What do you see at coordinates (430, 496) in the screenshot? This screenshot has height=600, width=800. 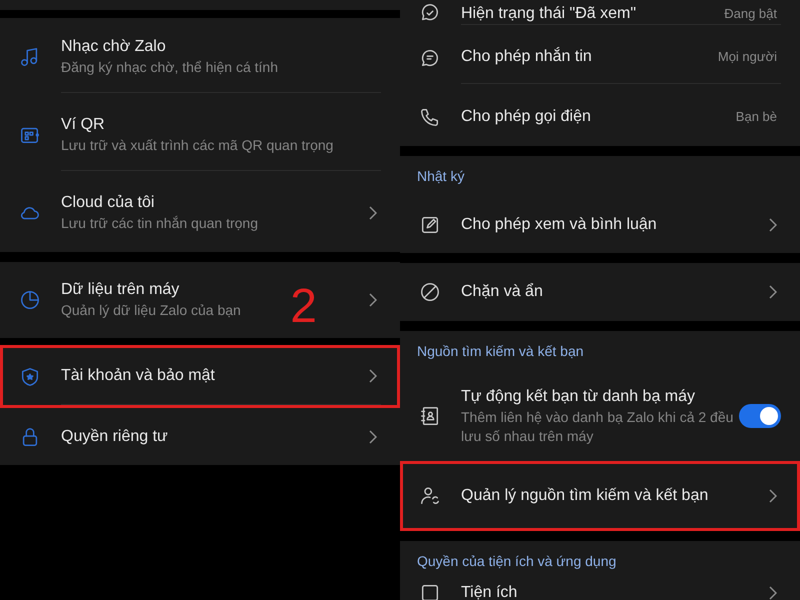 I see `person-sync-icon` at bounding box center [430, 496].